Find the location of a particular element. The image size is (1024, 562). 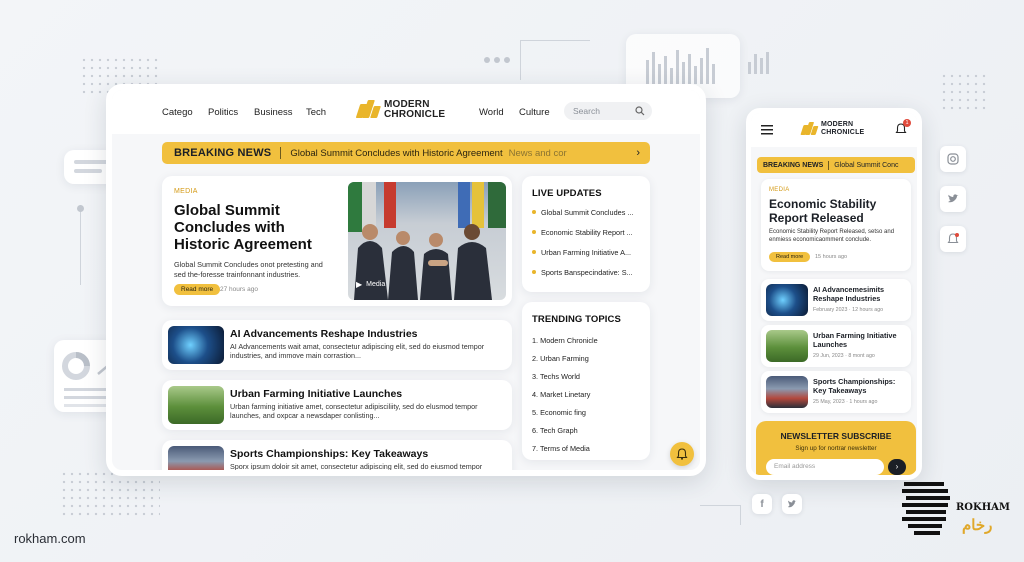

mobile-article-title: AI Advancemesimits Reshape Industries is located at coordinates (860, 294).